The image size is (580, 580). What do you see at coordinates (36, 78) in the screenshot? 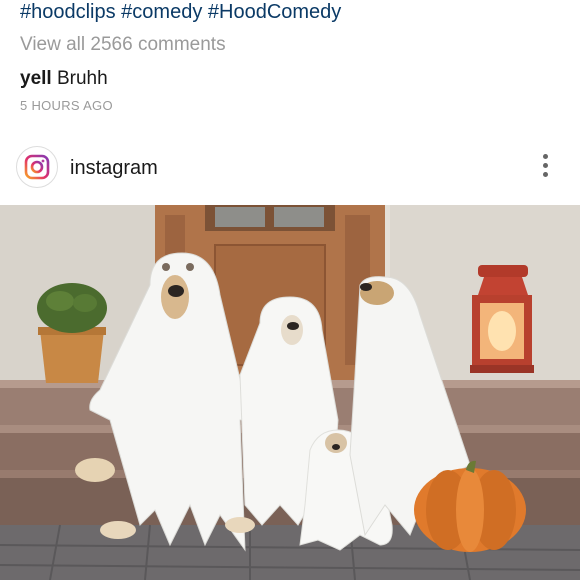
I see `comment-username: yell` at bounding box center [36, 78].